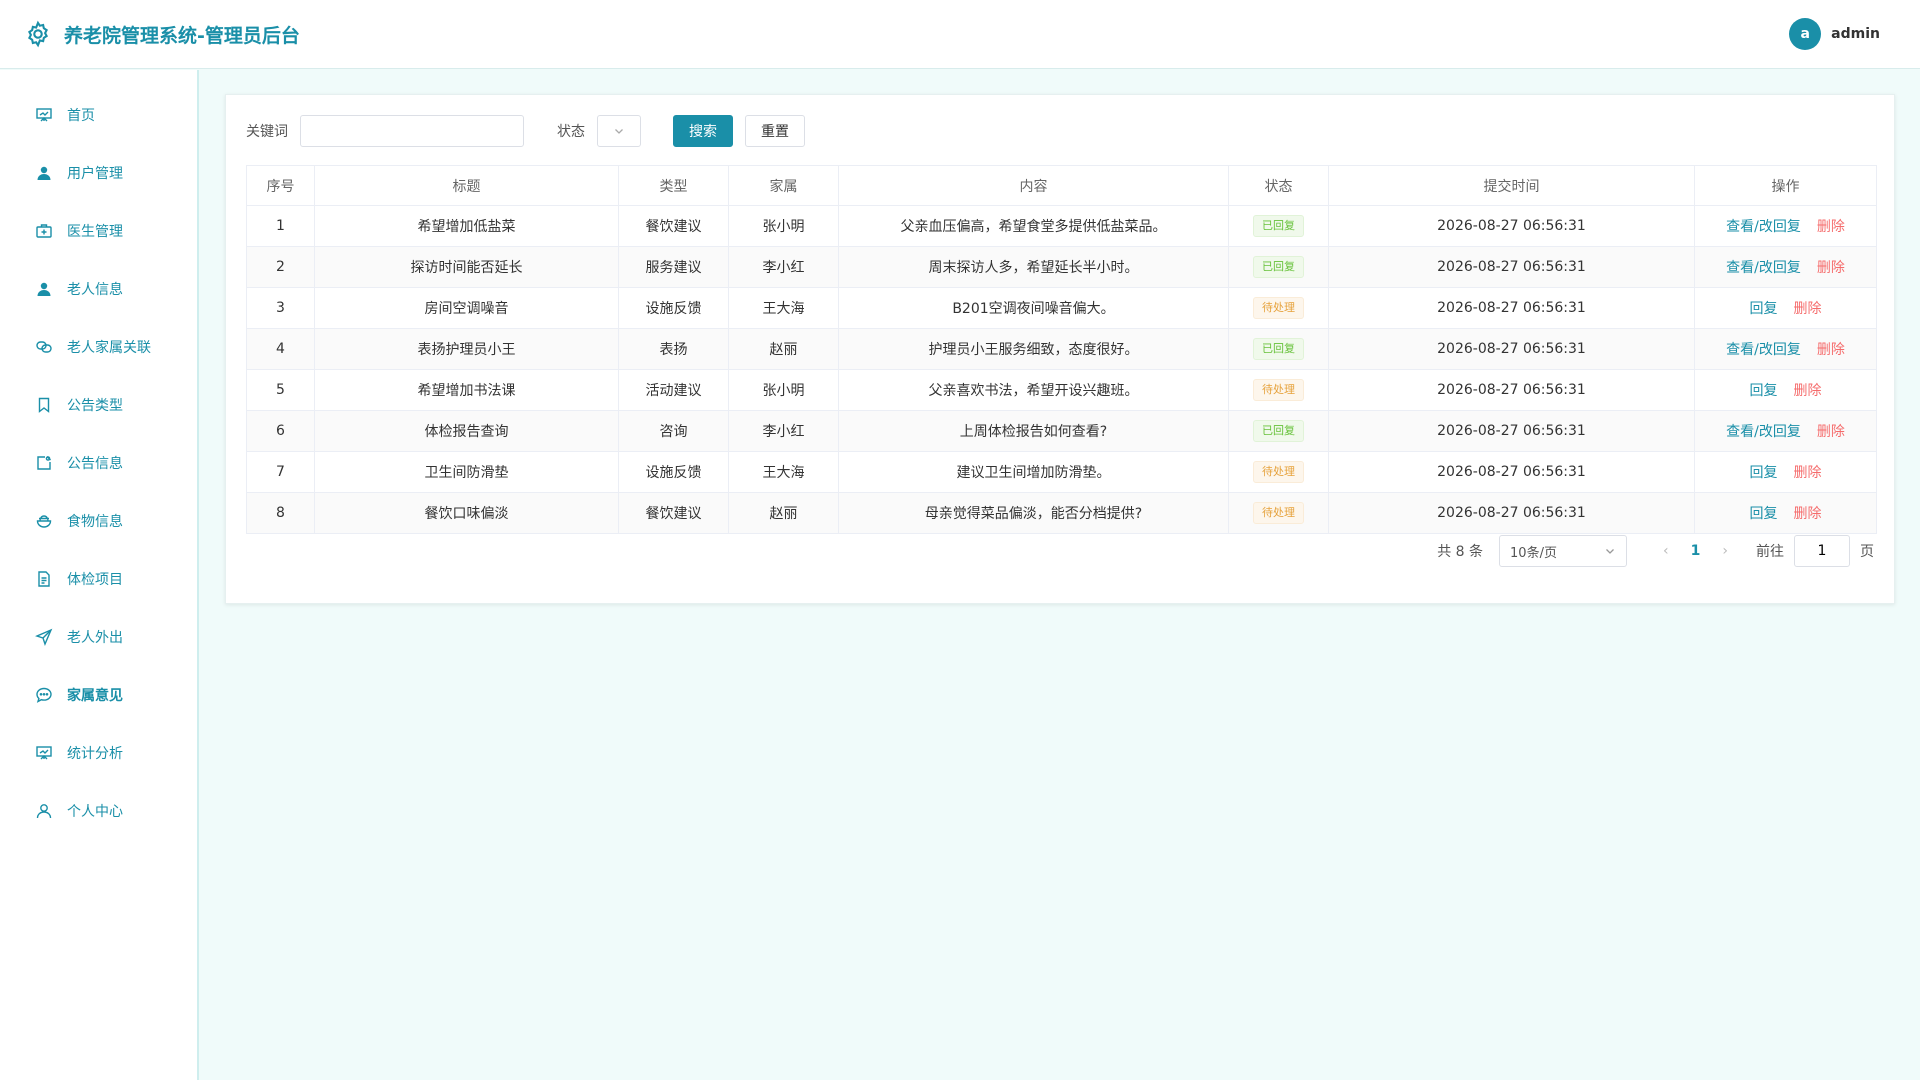 This screenshot has height=1080, width=1920. What do you see at coordinates (98, 231) in the screenshot?
I see `sidebar-item-2: 医生管理` at bounding box center [98, 231].